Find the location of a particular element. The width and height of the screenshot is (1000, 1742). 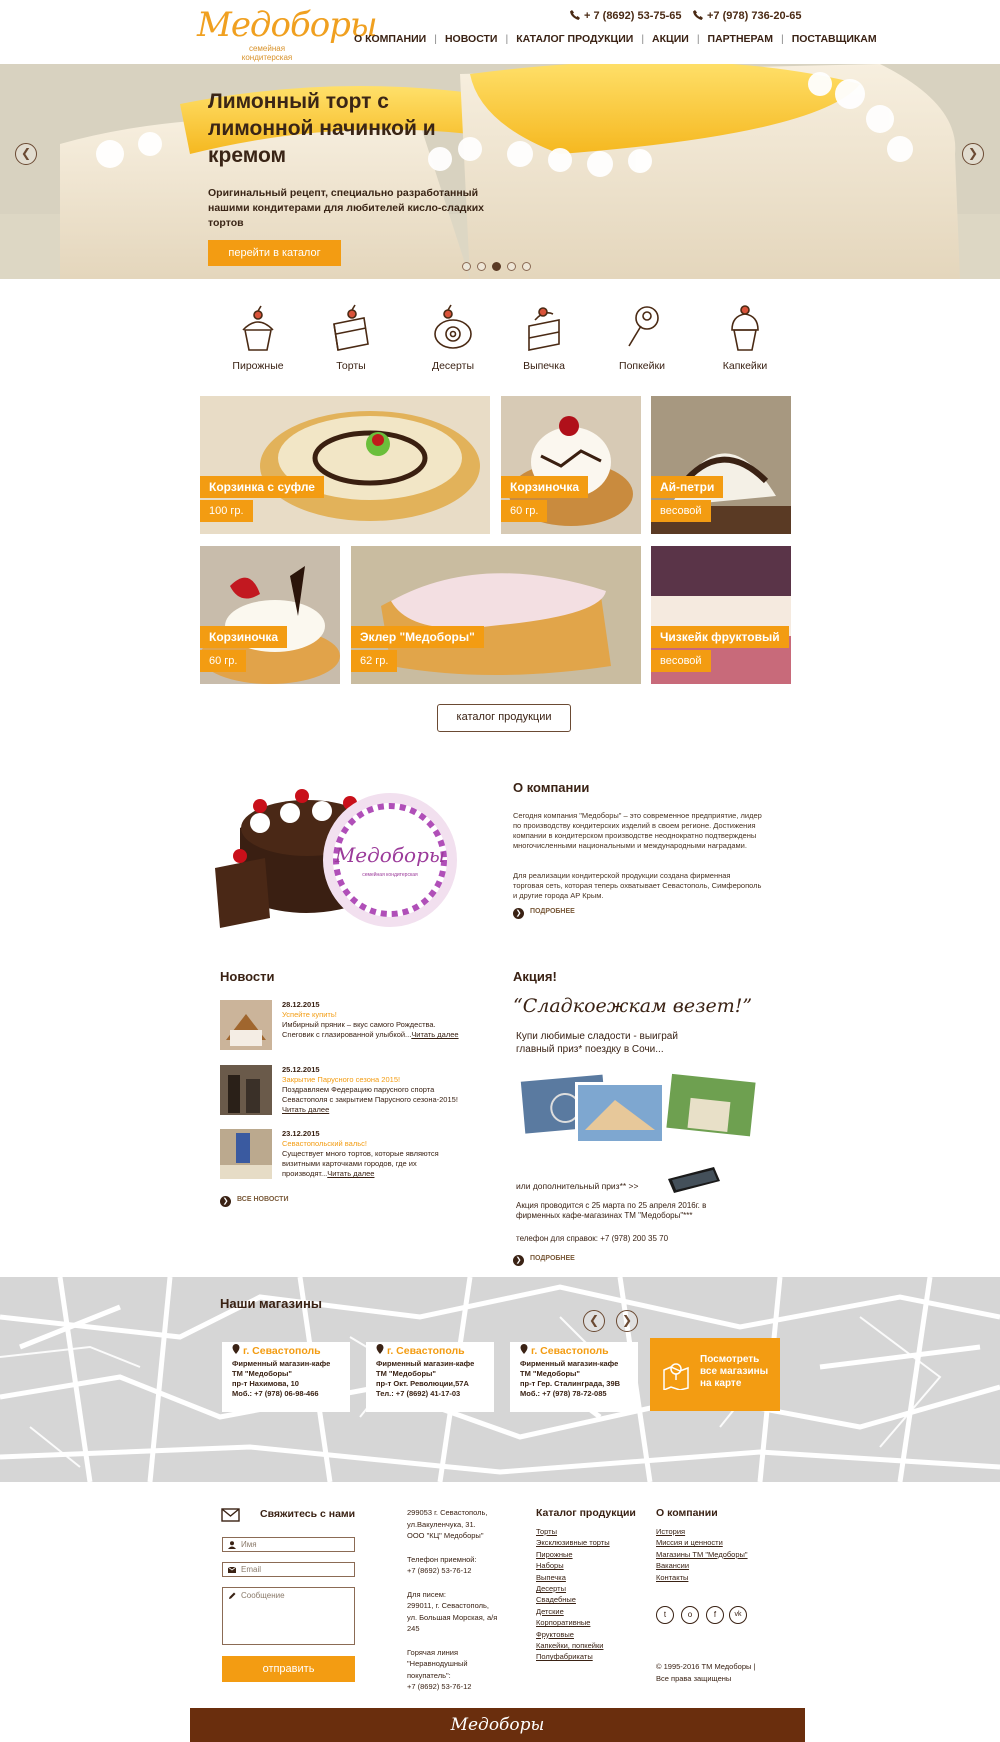

footer-link: Корпоративные is located at coordinates (573, 1622).